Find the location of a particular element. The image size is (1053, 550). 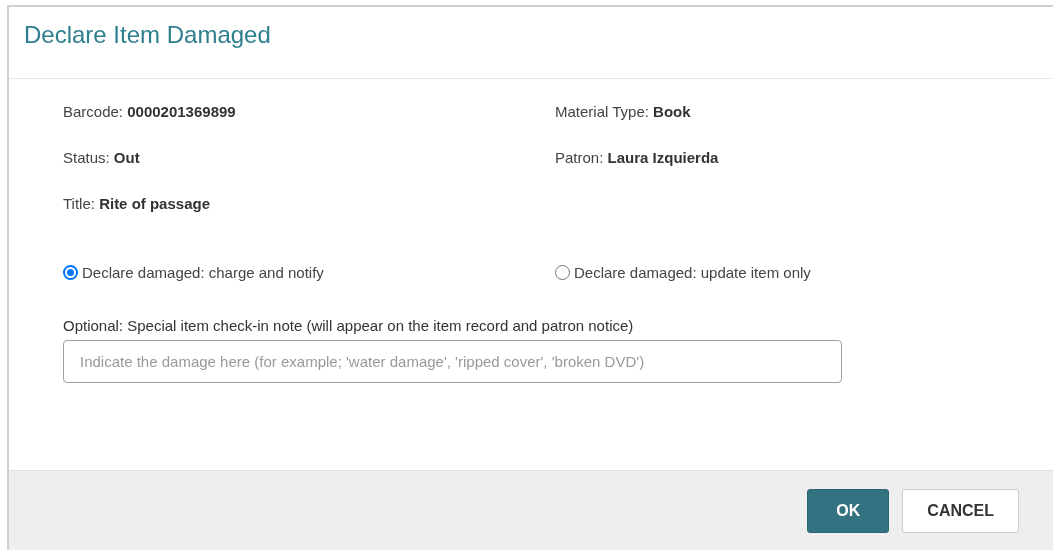

detail-text: Status: Out is located at coordinates (101, 157).